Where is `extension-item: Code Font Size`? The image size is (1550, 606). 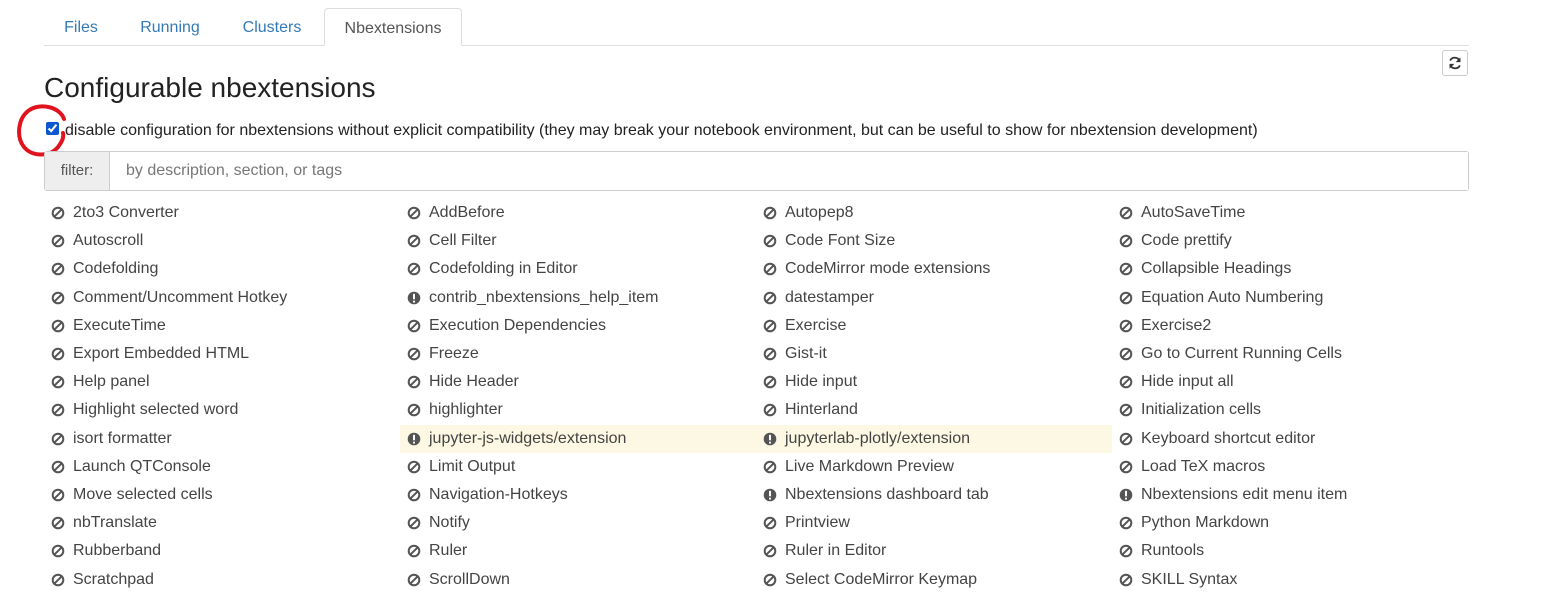
extension-item: Code Font Size is located at coordinates (934, 241).